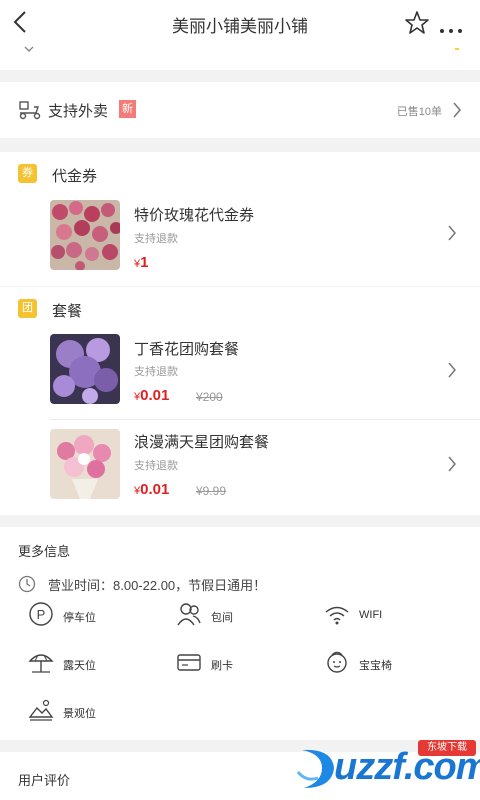 Image resolution: width=480 pixels, height=800 pixels. Describe the element at coordinates (27, 308) in the screenshot. I see `package-icon: 团` at that location.